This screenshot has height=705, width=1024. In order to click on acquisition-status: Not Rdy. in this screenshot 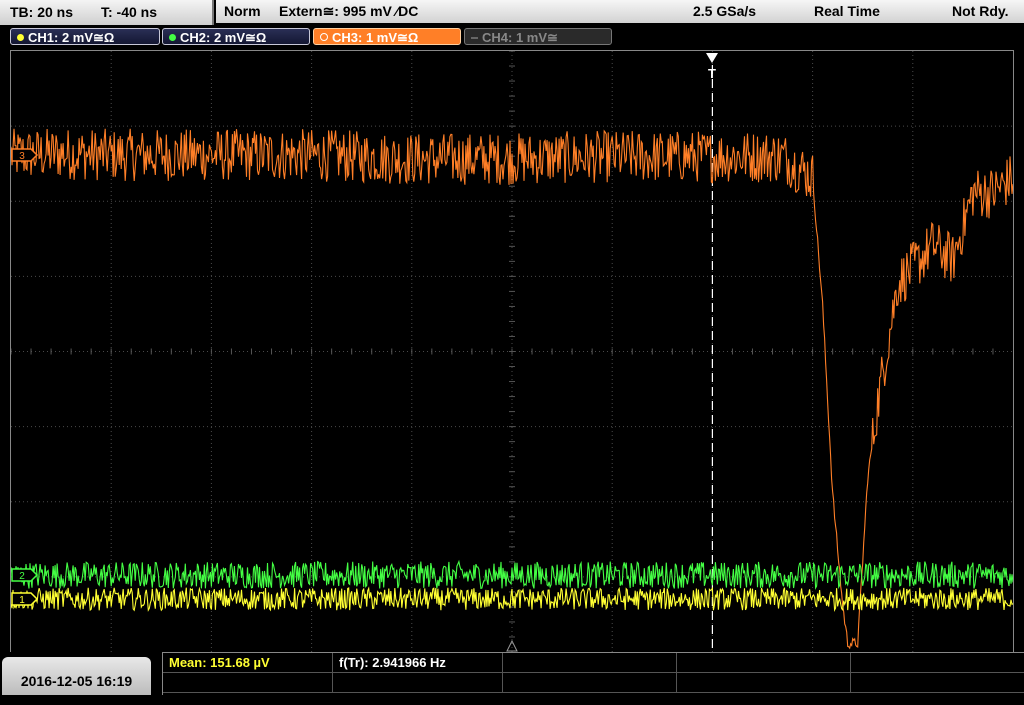, I will do `click(980, 11)`.